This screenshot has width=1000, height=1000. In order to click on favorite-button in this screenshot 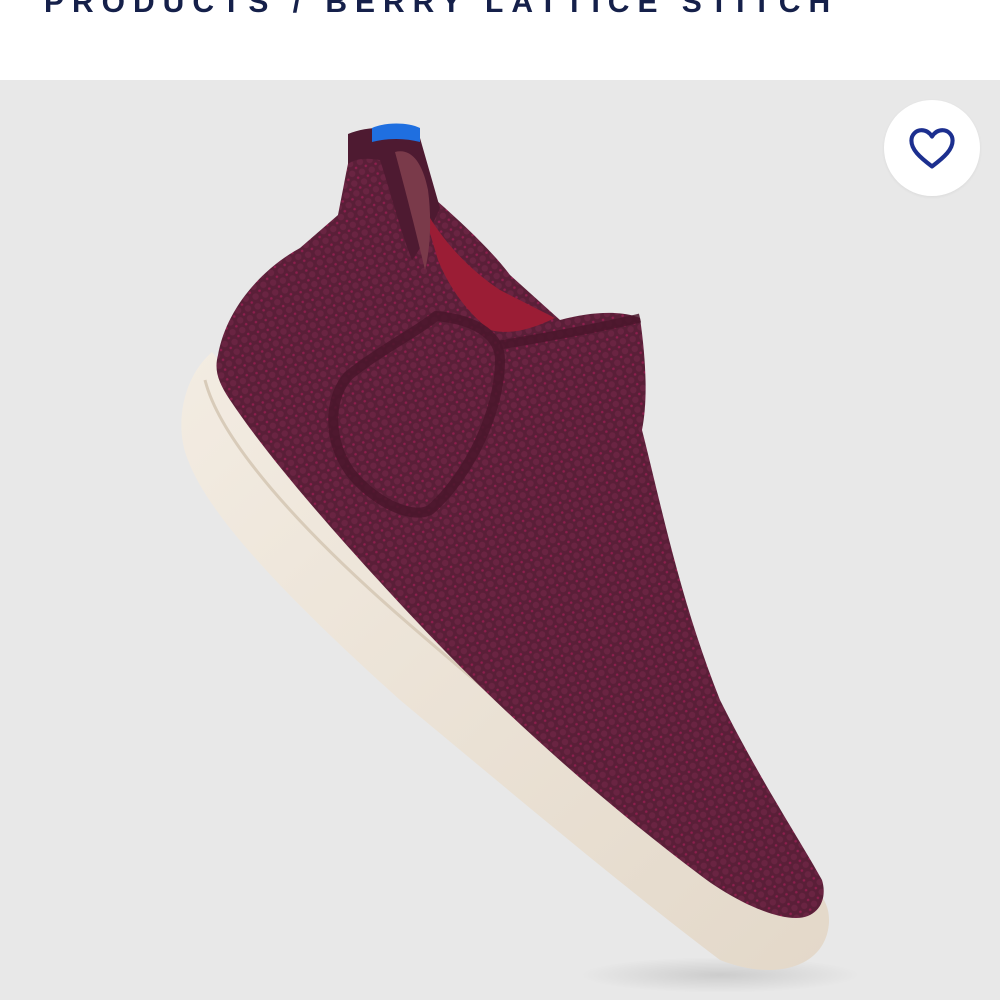, I will do `click(932, 148)`.